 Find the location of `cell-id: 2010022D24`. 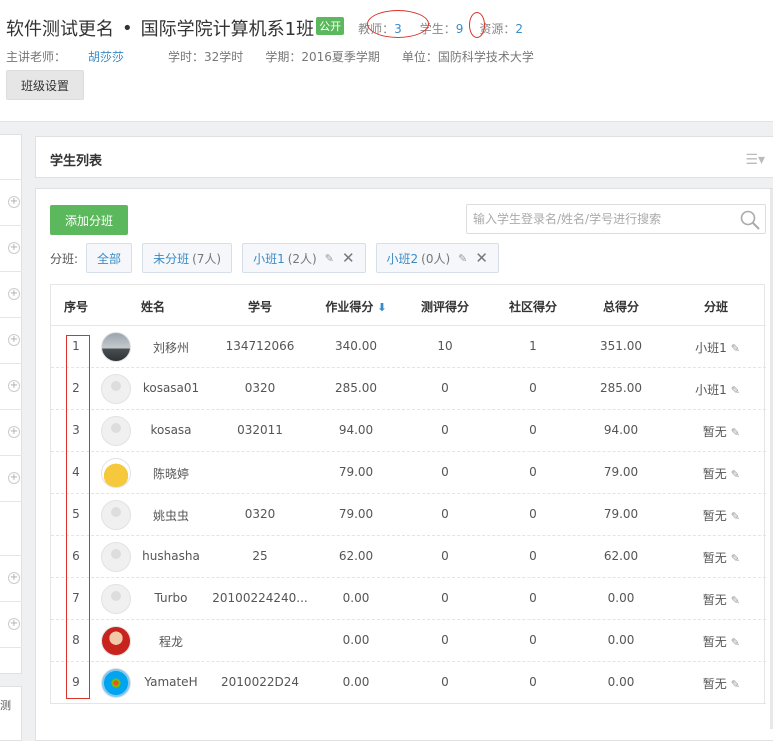

cell-id: 2010022D24 is located at coordinates (260, 682).